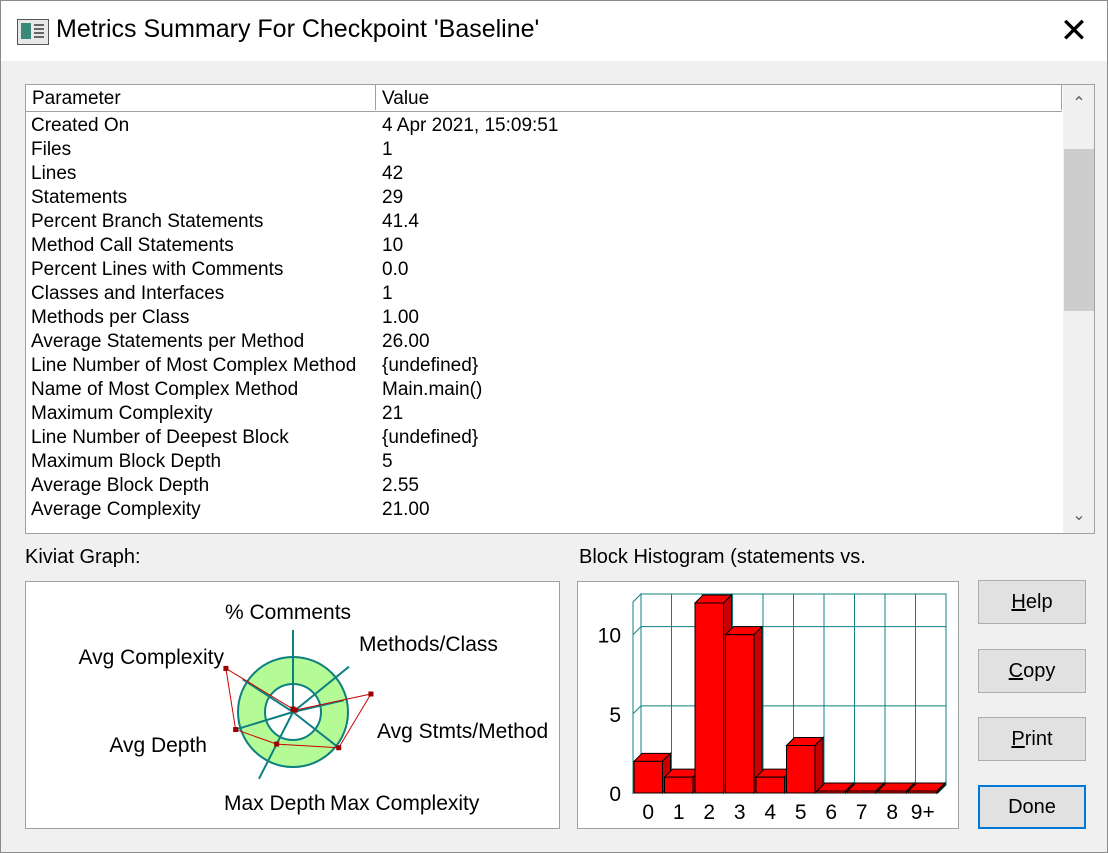 The height and width of the screenshot is (853, 1108). What do you see at coordinates (648, 812) in the screenshot?
I see `histogram-x-tick-label: 0` at bounding box center [648, 812].